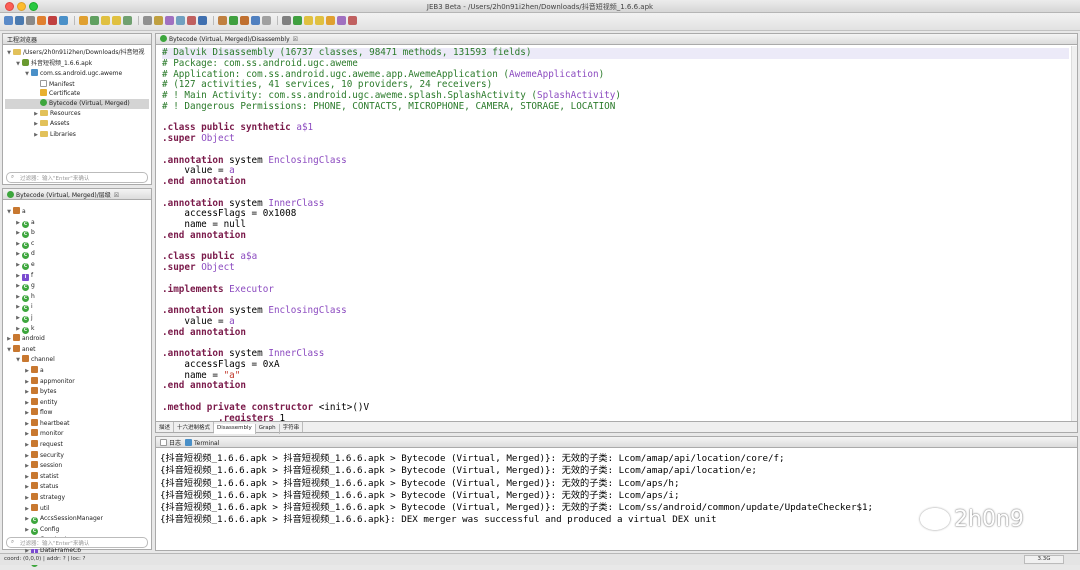 Image resolution: width=1080 pixels, height=570 pixels. What do you see at coordinates (77, 39) in the screenshot?
I see `project-explorer-tab: 工程浏览器` at bounding box center [77, 39].